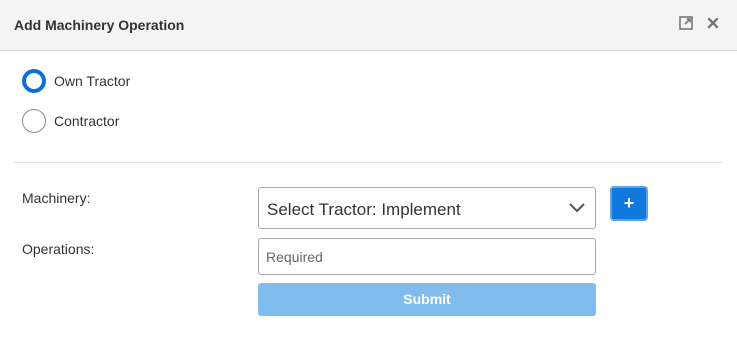  I want to click on dialog-title: Add Machinery Operation, so click(99, 25).